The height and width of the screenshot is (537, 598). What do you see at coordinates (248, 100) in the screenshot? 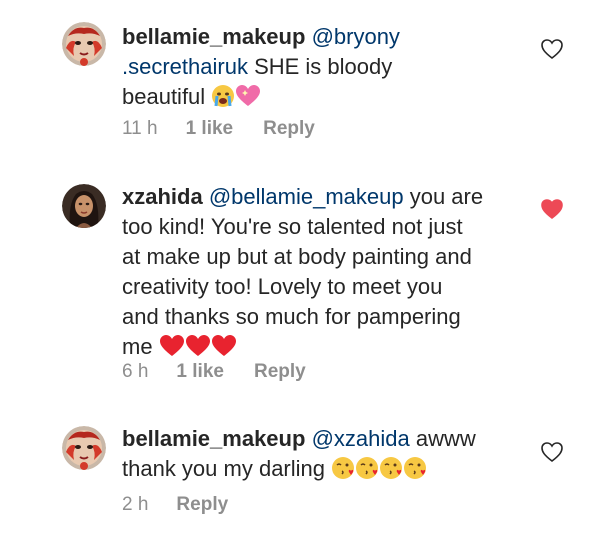
I see `sparkling-heart-emoji` at bounding box center [248, 100].